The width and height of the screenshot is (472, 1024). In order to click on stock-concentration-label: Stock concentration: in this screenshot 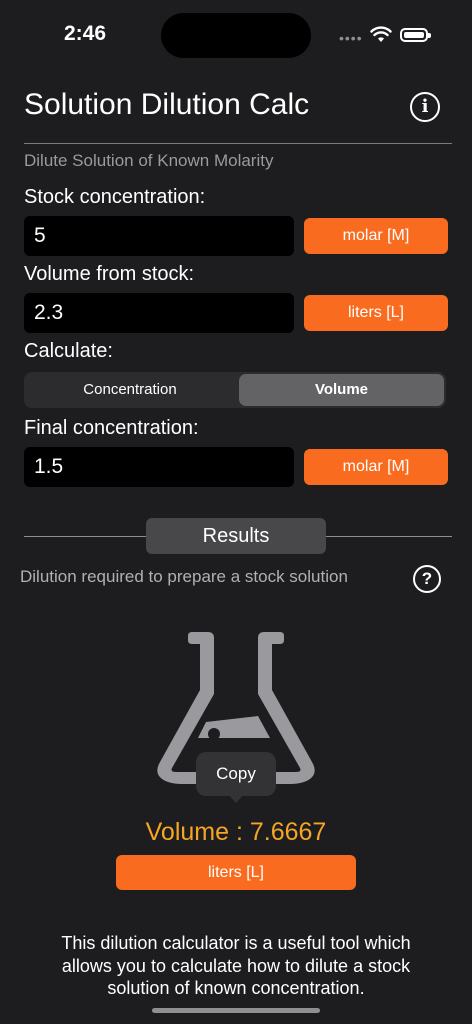, I will do `click(115, 197)`.